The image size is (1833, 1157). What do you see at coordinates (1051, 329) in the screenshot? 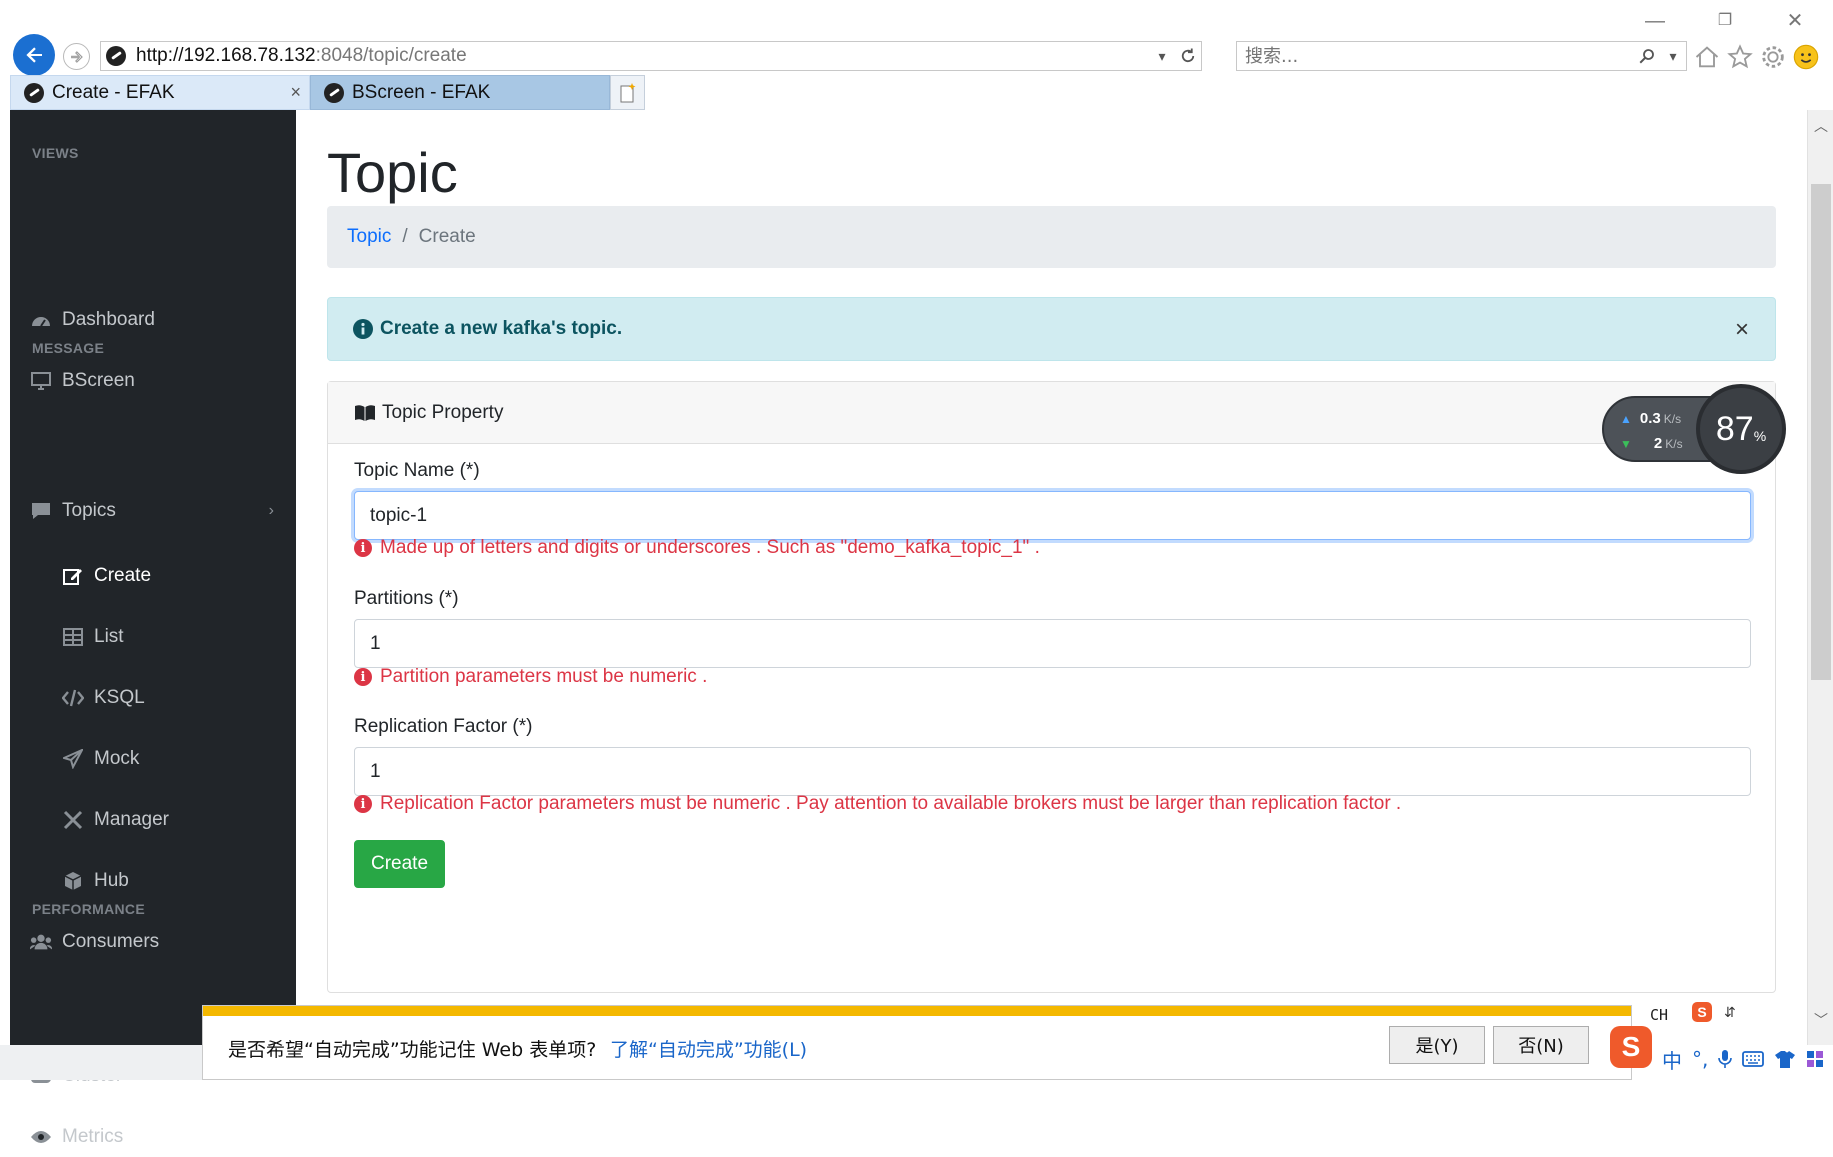
I see `info-alert: Create a new kafka's topic. ×` at bounding box center [1051, 329].